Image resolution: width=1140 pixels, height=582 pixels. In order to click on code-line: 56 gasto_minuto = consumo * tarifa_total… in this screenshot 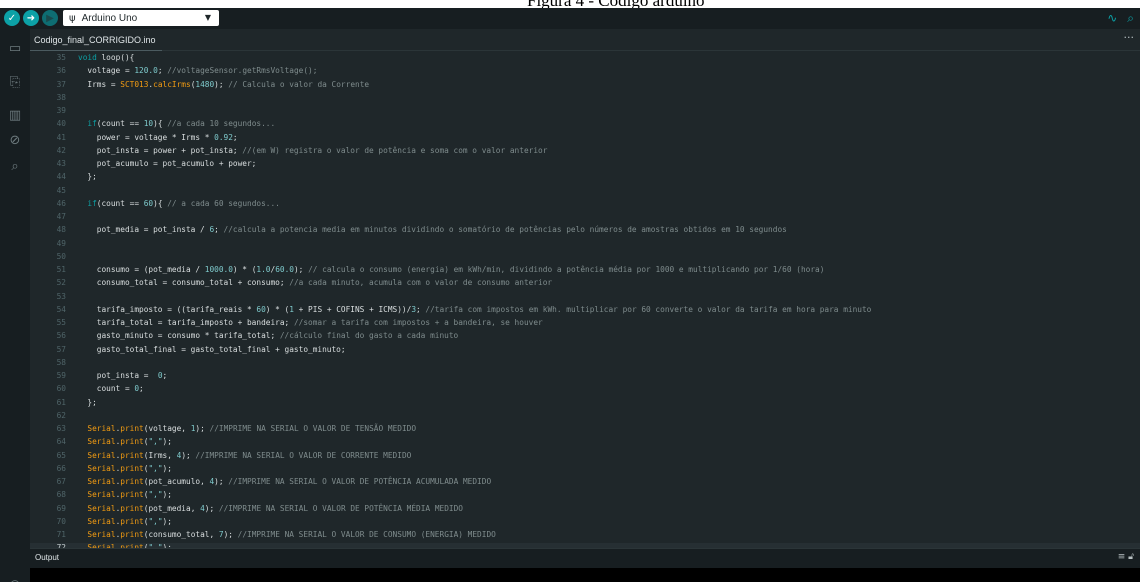, I will do `click(585, 336)`.